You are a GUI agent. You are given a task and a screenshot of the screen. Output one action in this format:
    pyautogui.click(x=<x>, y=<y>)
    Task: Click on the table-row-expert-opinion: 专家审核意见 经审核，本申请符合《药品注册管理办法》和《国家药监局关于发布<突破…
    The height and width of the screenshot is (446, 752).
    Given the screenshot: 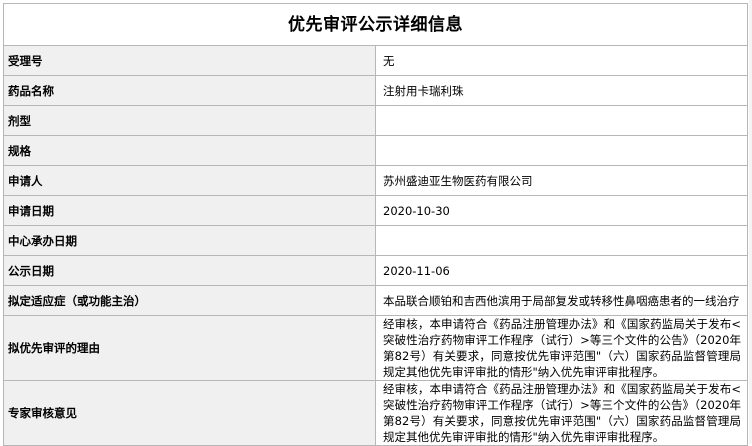 What is the action you would take?
    pyautogui.click(x=375, y=413)
    